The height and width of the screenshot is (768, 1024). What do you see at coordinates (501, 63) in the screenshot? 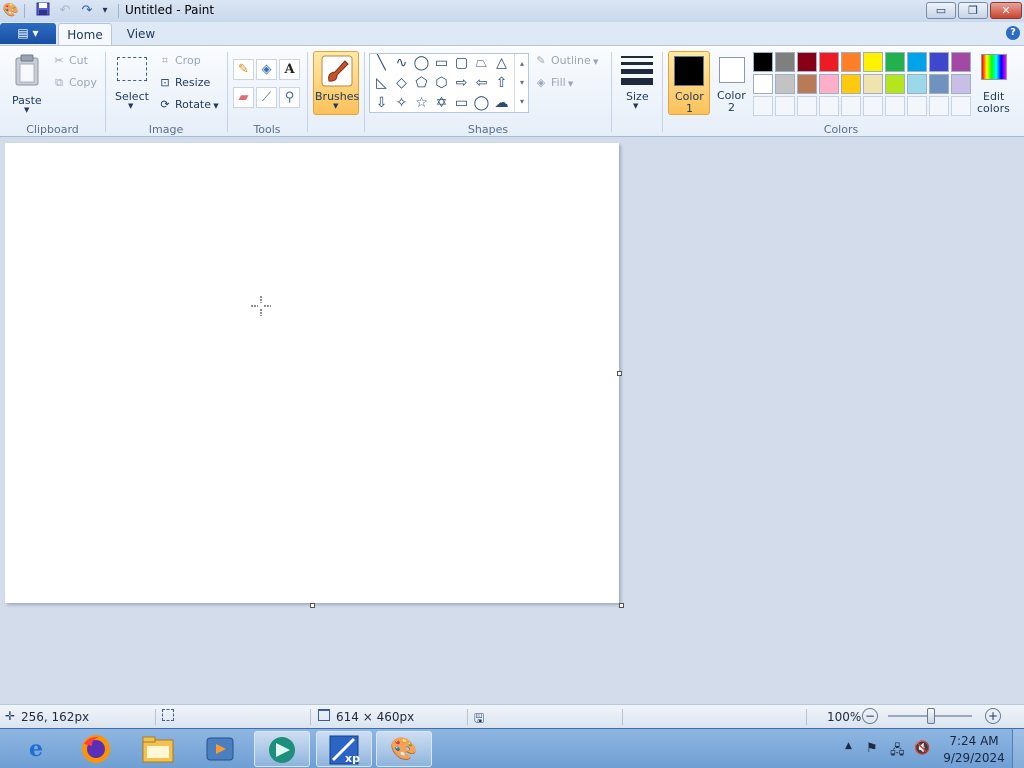
I see `triangle-shape-icon: △` at bounding box center [501, 63].